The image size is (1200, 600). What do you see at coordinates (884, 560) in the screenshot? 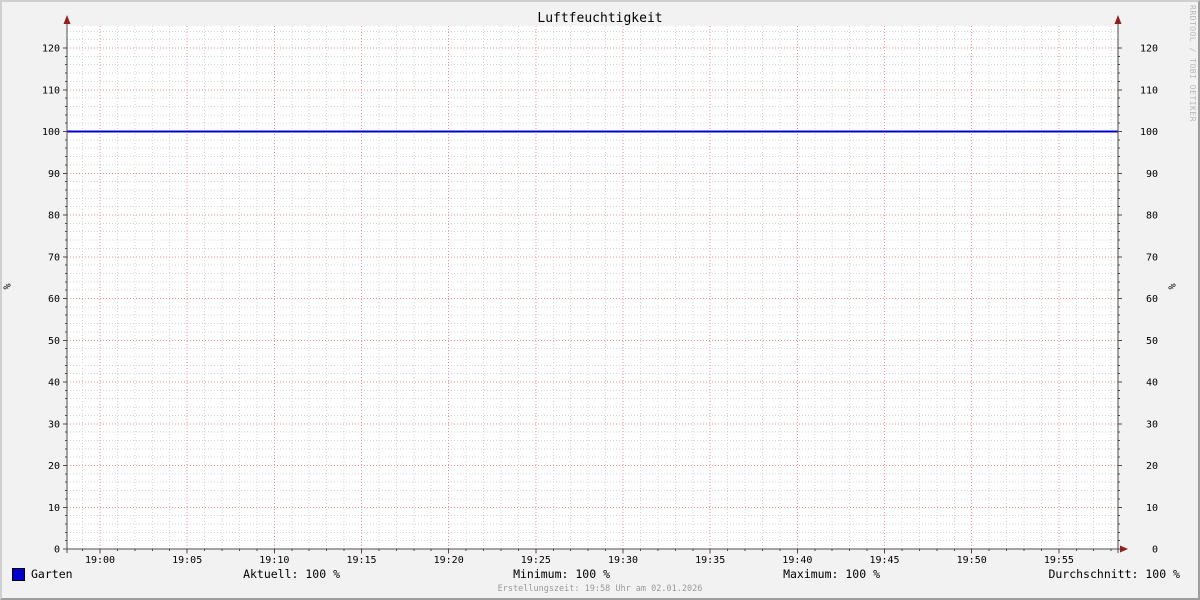
I see `x-tick-label: 19:45` at bounding box center [884, 560].